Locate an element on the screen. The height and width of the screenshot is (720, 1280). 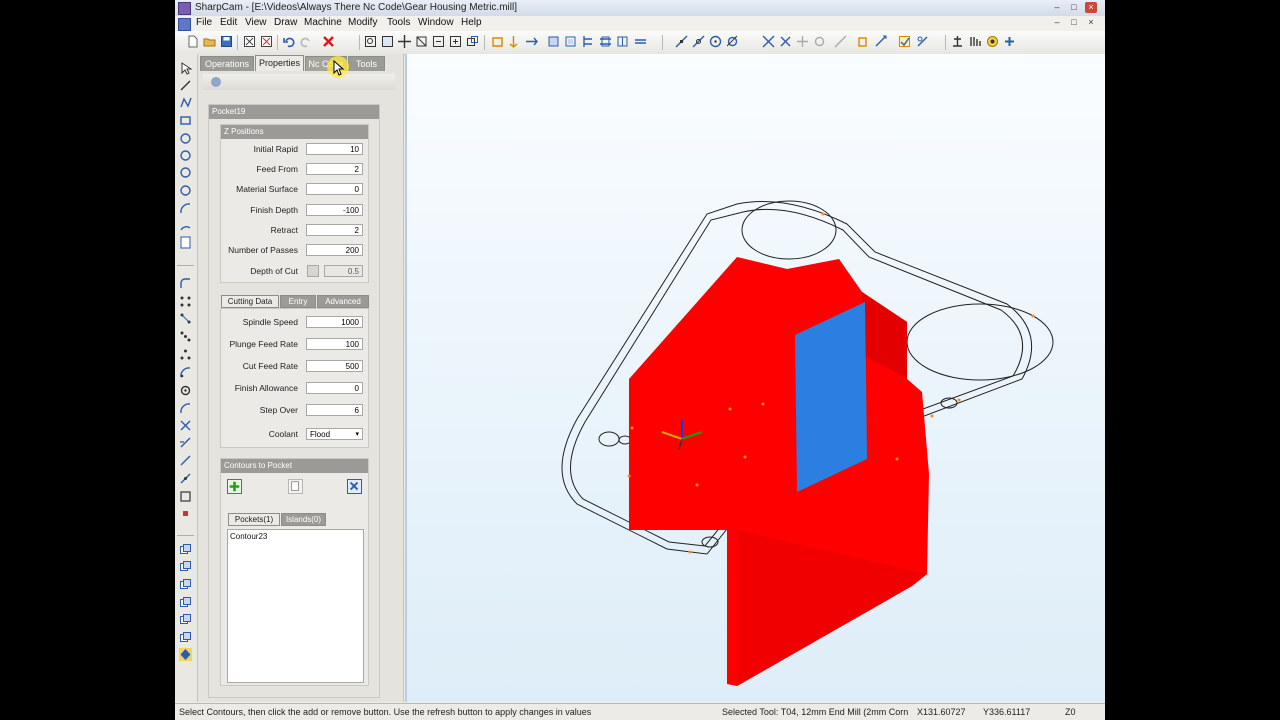
view-bottom-icon is located at coordinates (622, 41).